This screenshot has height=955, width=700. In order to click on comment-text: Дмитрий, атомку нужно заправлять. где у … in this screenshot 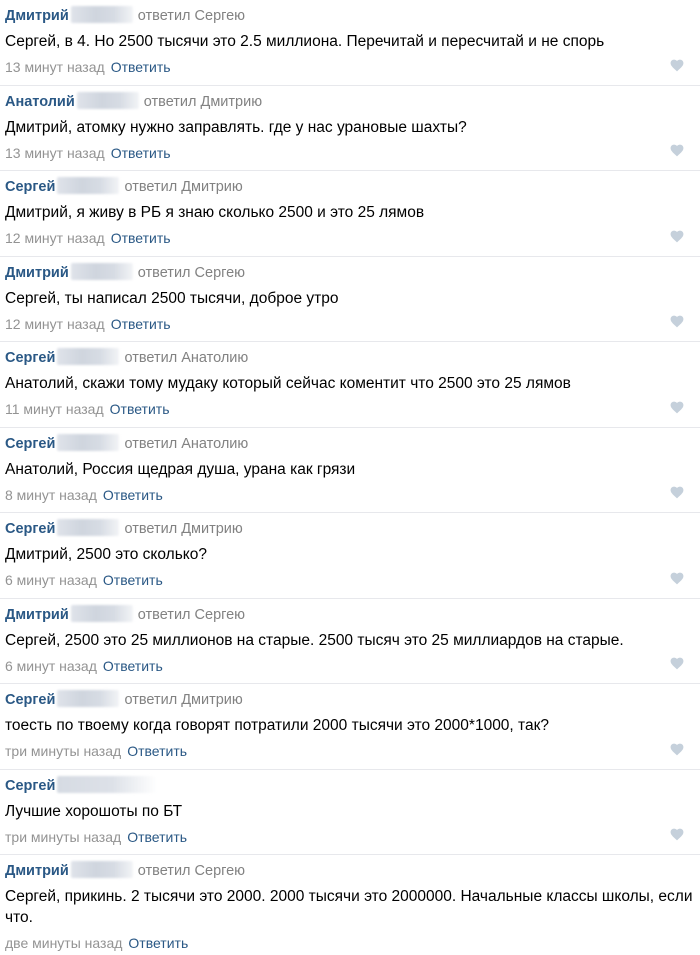, I will do `click(236, 127)`.